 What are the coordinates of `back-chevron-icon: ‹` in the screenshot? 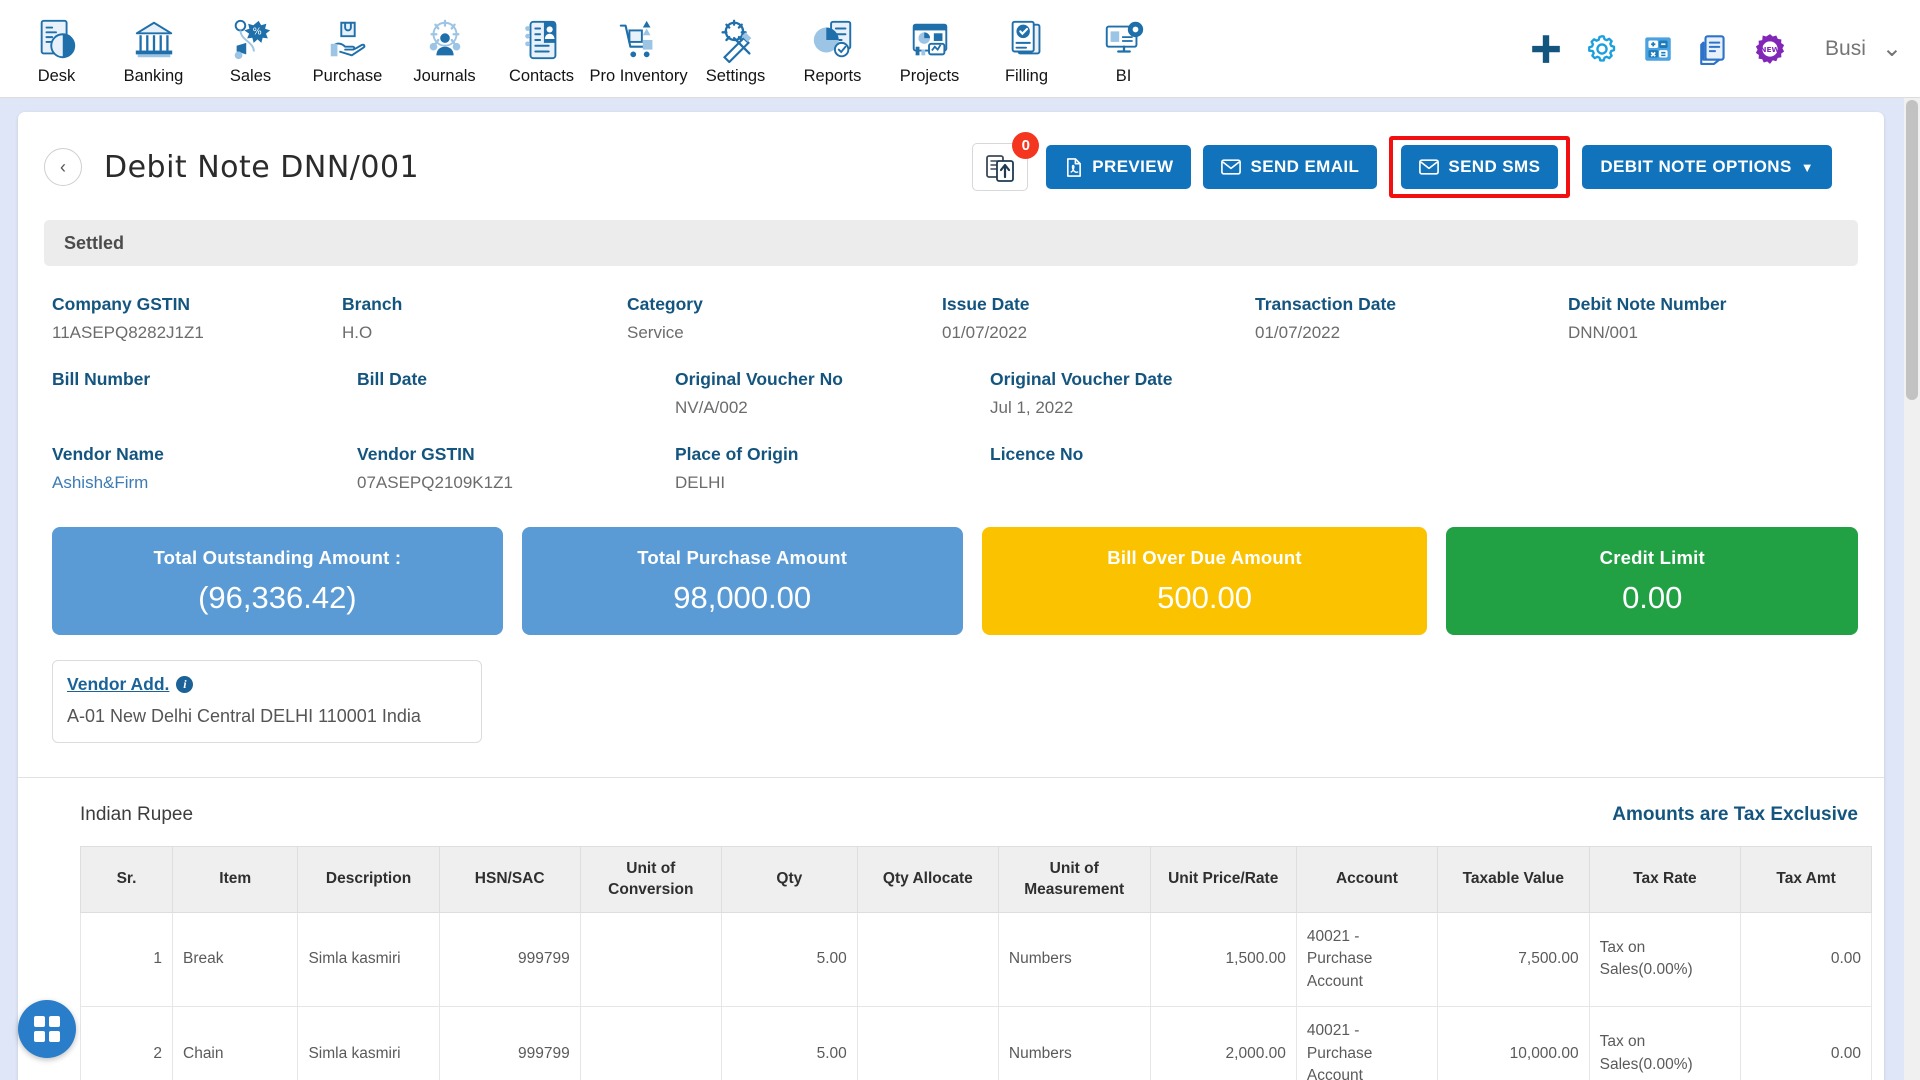 It's located at (63, 166).